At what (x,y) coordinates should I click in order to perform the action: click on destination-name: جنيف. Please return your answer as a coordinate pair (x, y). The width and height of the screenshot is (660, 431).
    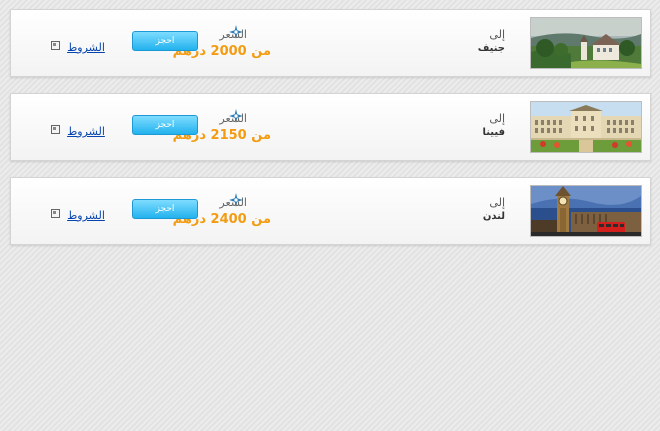
    Looking at the image, I should click on (491, 48).